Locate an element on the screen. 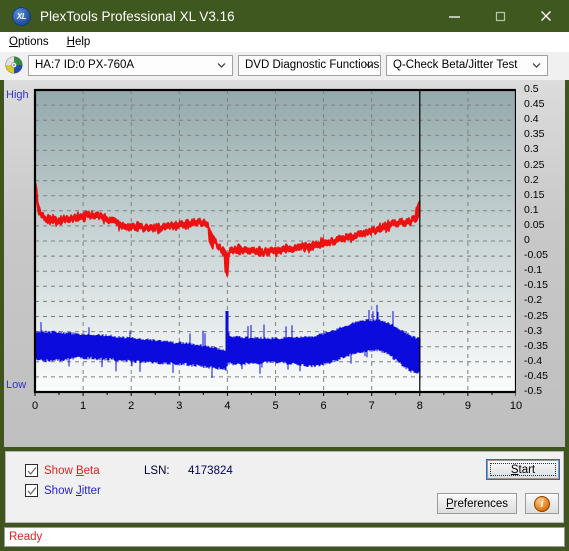 The width and height of the screenshot is (569, 551). y-tick-label: 0.05 is located at coordinates (534, 224).